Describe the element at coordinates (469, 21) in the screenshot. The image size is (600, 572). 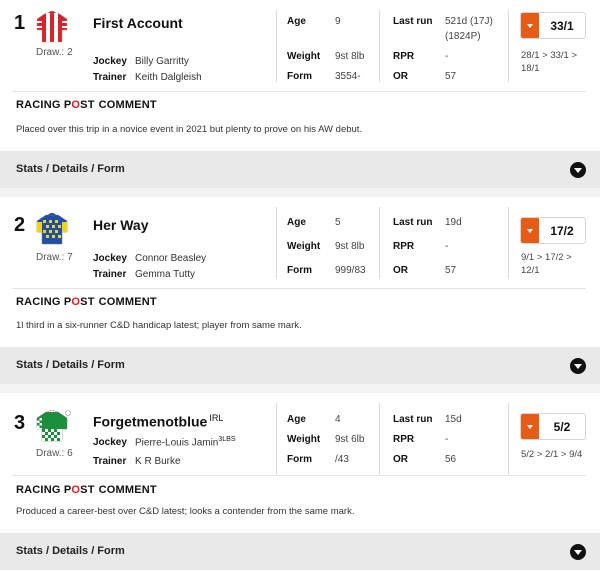
I see `last-run-value: 521d (17J)` at that location.